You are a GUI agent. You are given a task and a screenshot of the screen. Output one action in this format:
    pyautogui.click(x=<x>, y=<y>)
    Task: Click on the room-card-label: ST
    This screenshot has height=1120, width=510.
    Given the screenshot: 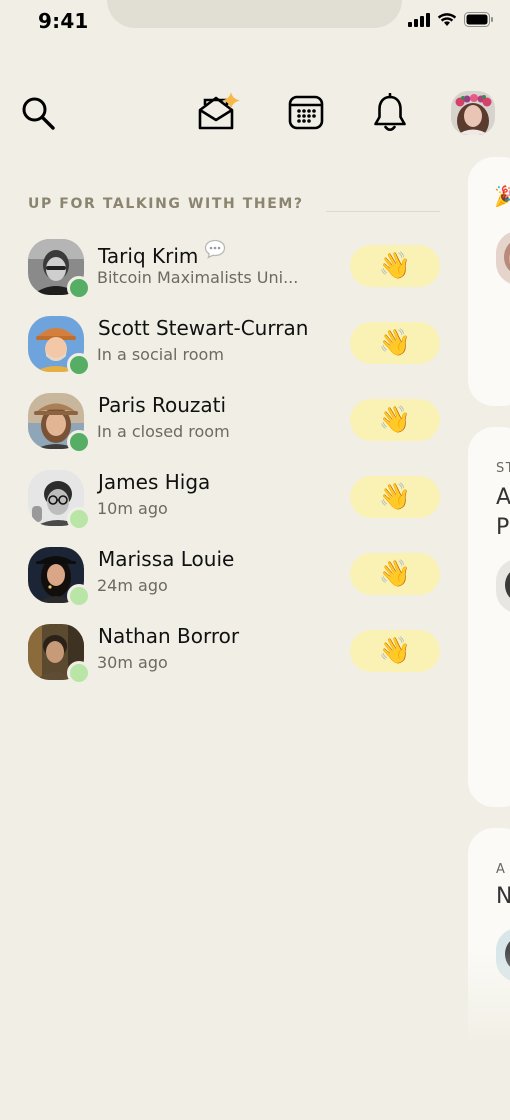 What is the action you would take?
    pyautogui.click(x=503, y=468)
    